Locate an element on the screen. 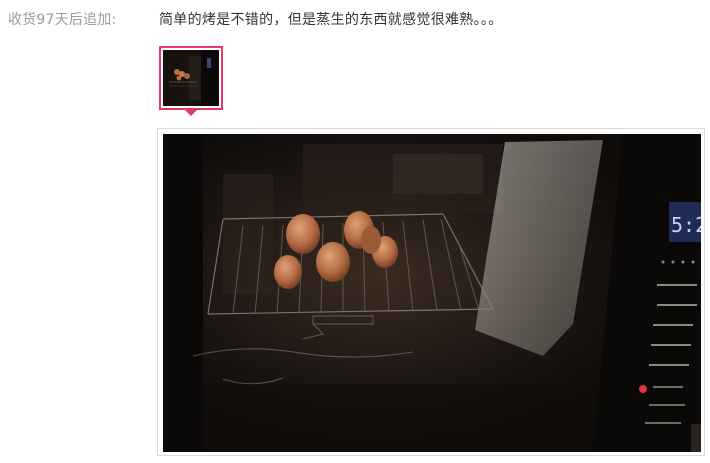 The height and width of the screenshot is (463, 710). review-photo-thumbnail is located at coordinates (191, 78).